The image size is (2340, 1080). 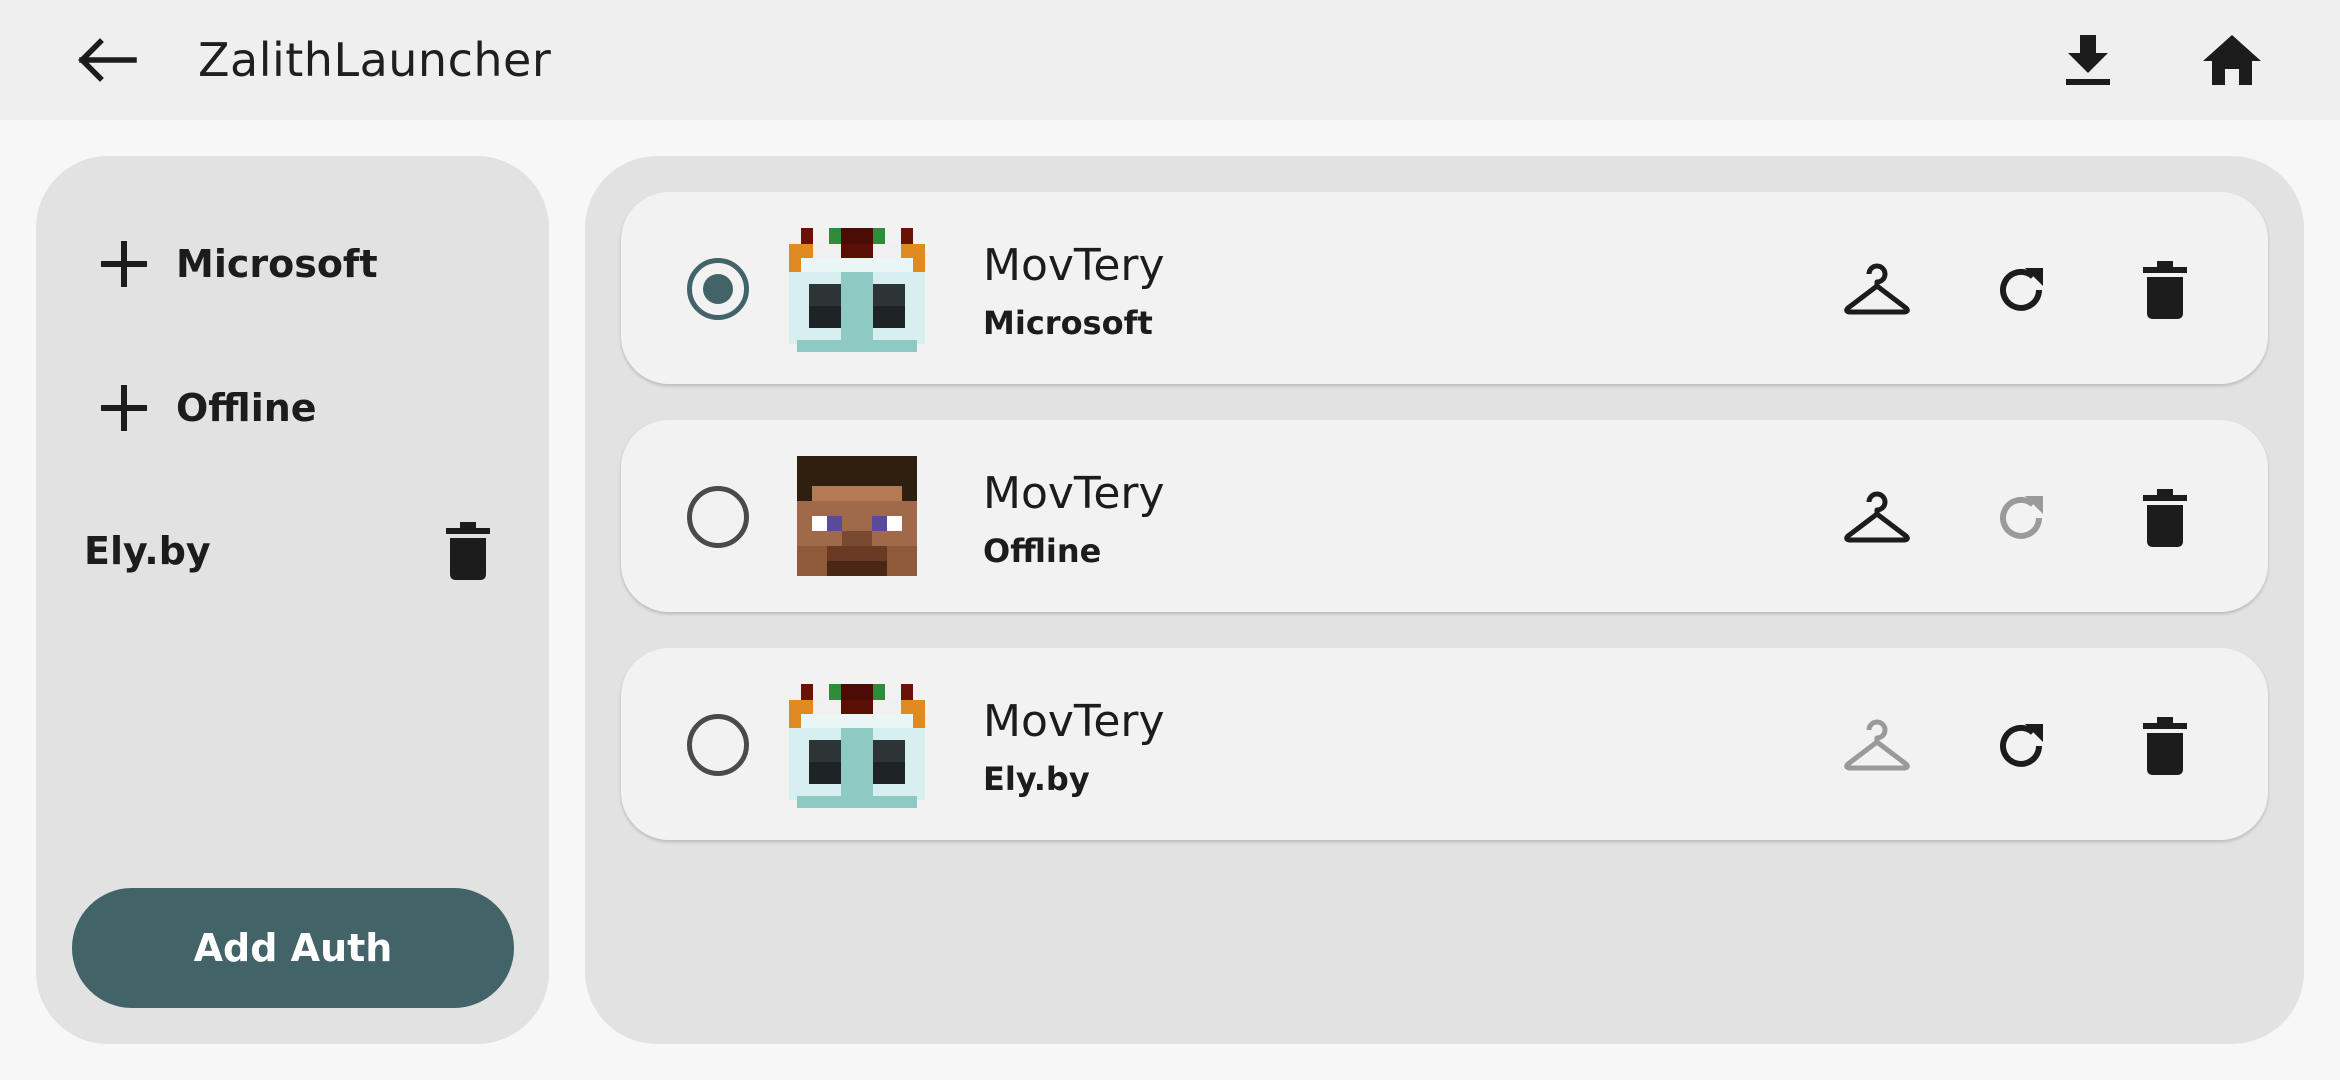 What do you see at coordinates (293, 948) in the screenshot?
I see `add-auth-button: Add Auth` at bounding box center [293, 948].